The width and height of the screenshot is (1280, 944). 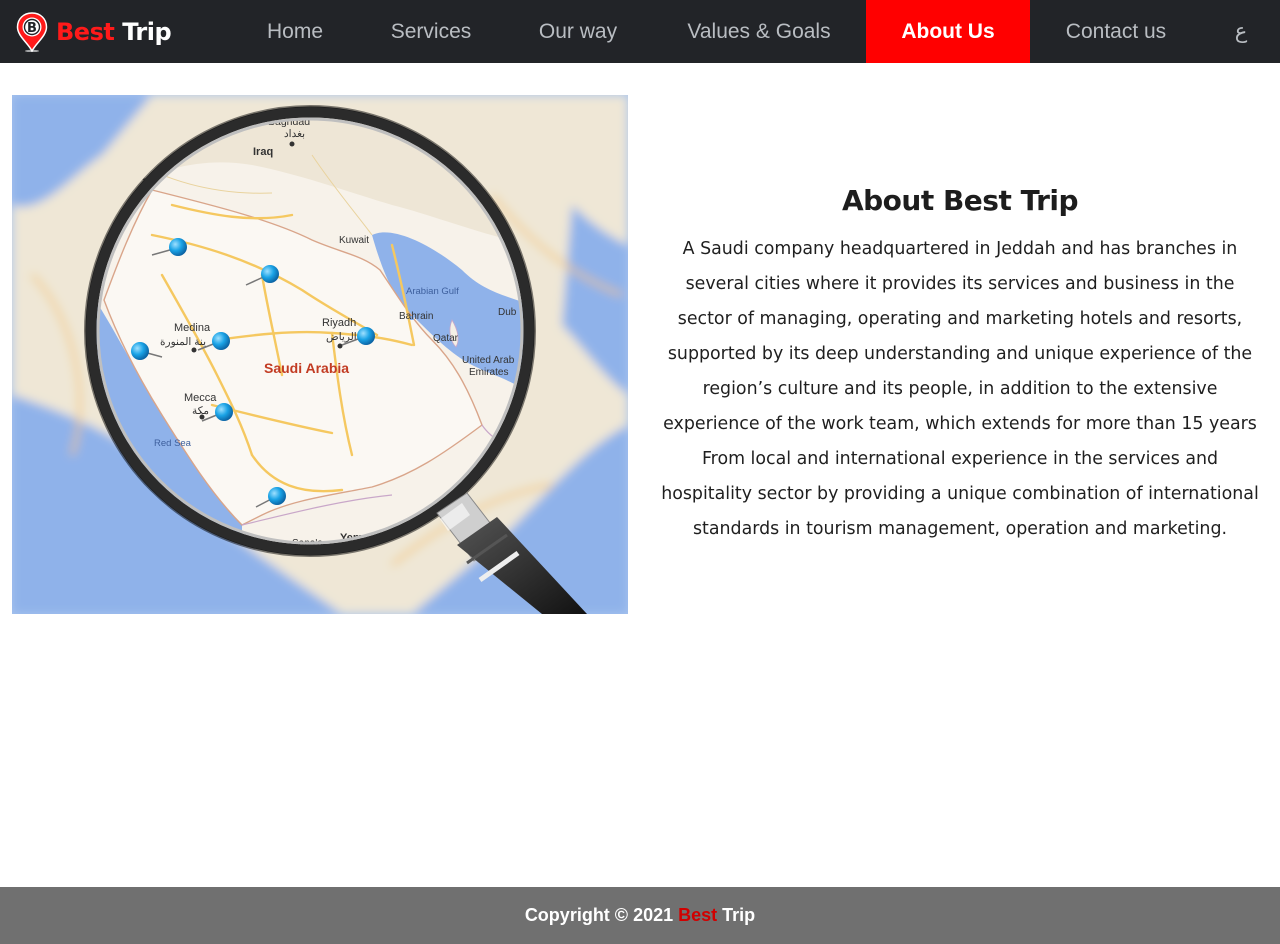 I want to click on label-bahrain: Bahrain, so click(x=416, y=316).